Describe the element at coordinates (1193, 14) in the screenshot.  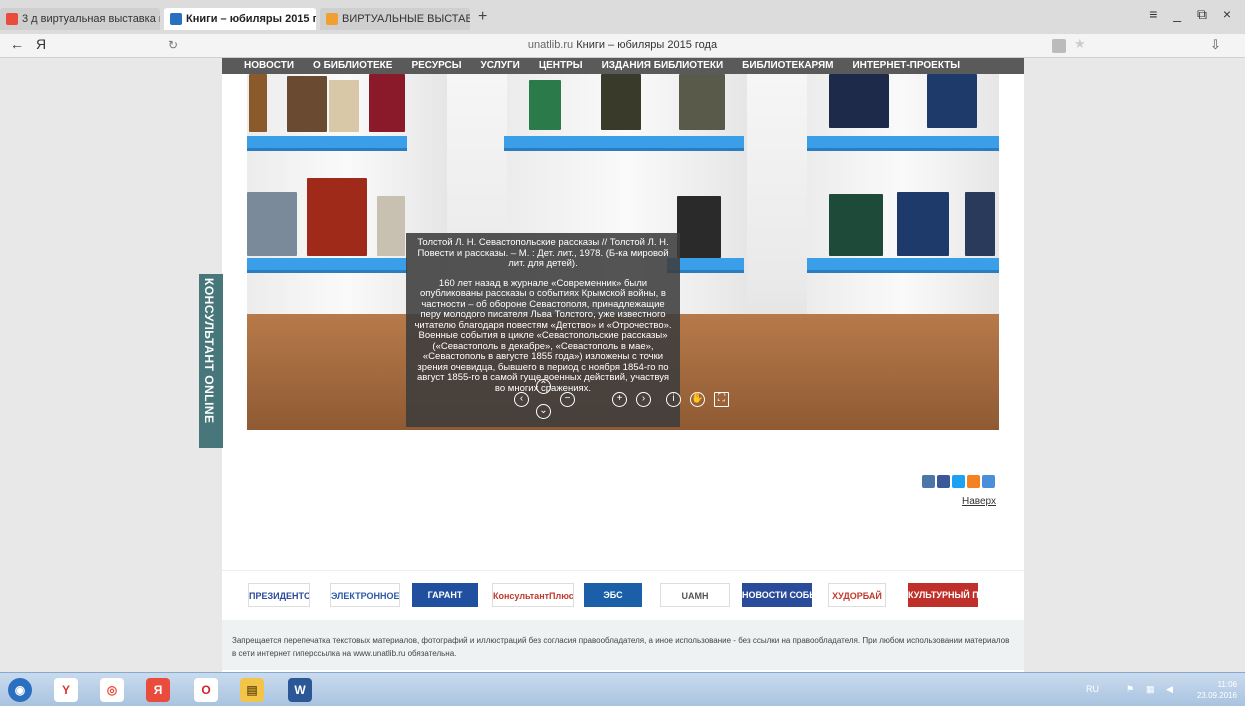
I see `window-controls: ≡ _ ⧉ ×` at that location.